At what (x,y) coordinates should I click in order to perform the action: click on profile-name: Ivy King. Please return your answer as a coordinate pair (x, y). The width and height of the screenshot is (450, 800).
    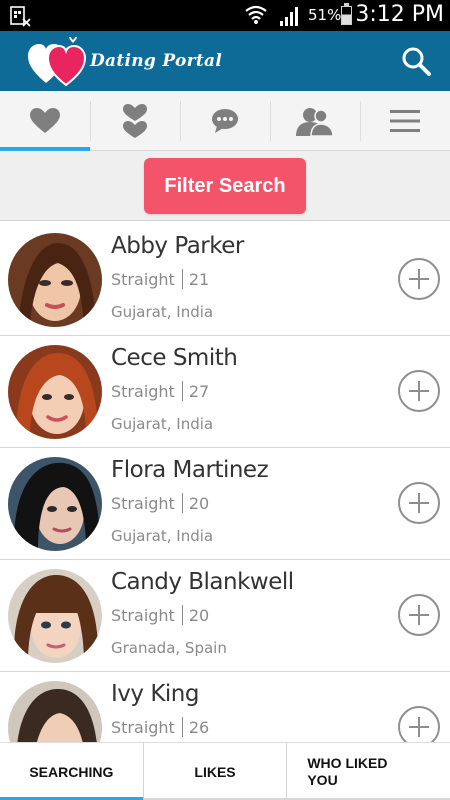
    Looking at the image, I should click on (155, 694).